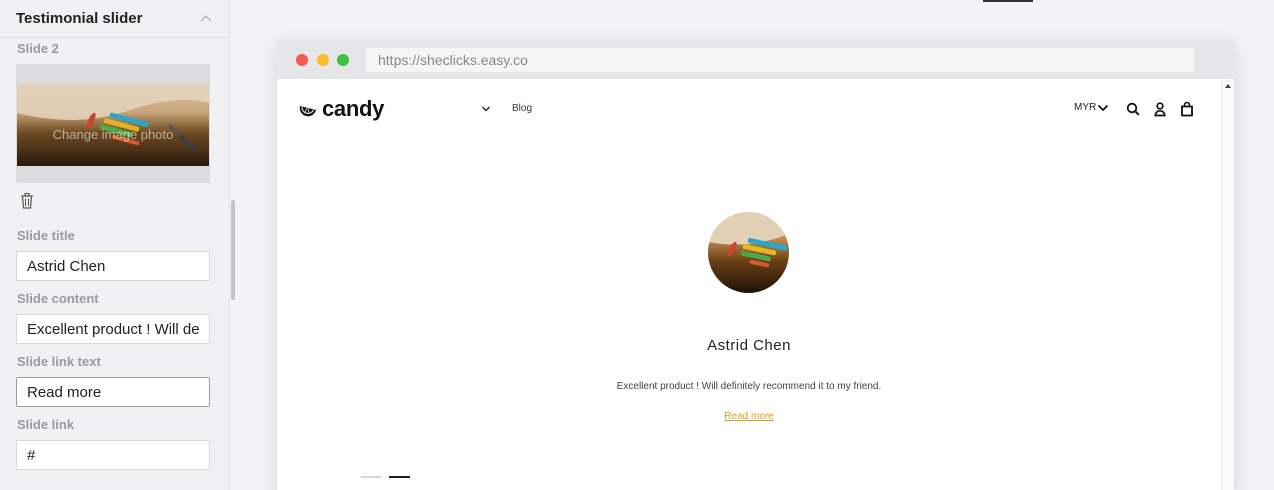 This screenshot has width=1274, height=490. What do you see at coordinates (1187, 109) in the screenshot?
I see `cart-icon` at bounding box center [1187, 109].